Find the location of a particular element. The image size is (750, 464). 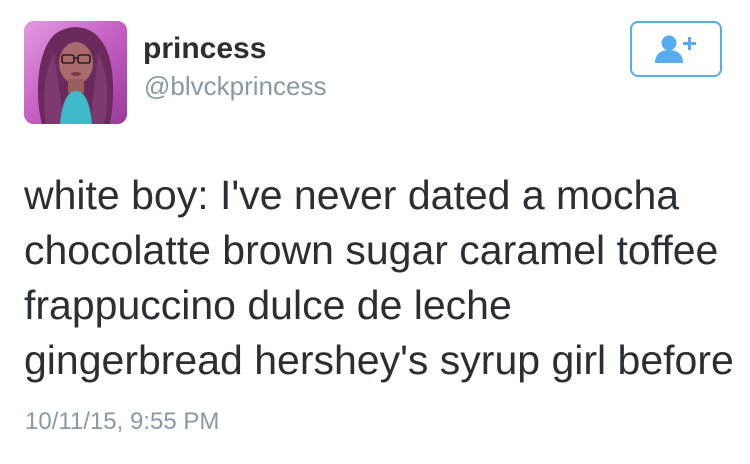

username-handle: @blvckprincess is located at coordinates (235, 86).